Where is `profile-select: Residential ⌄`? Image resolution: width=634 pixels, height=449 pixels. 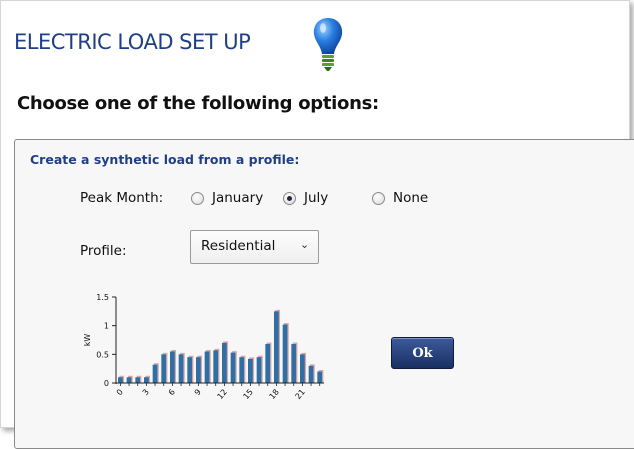
profile-select: Residential ⌄ is located at coordinates (254, 247).